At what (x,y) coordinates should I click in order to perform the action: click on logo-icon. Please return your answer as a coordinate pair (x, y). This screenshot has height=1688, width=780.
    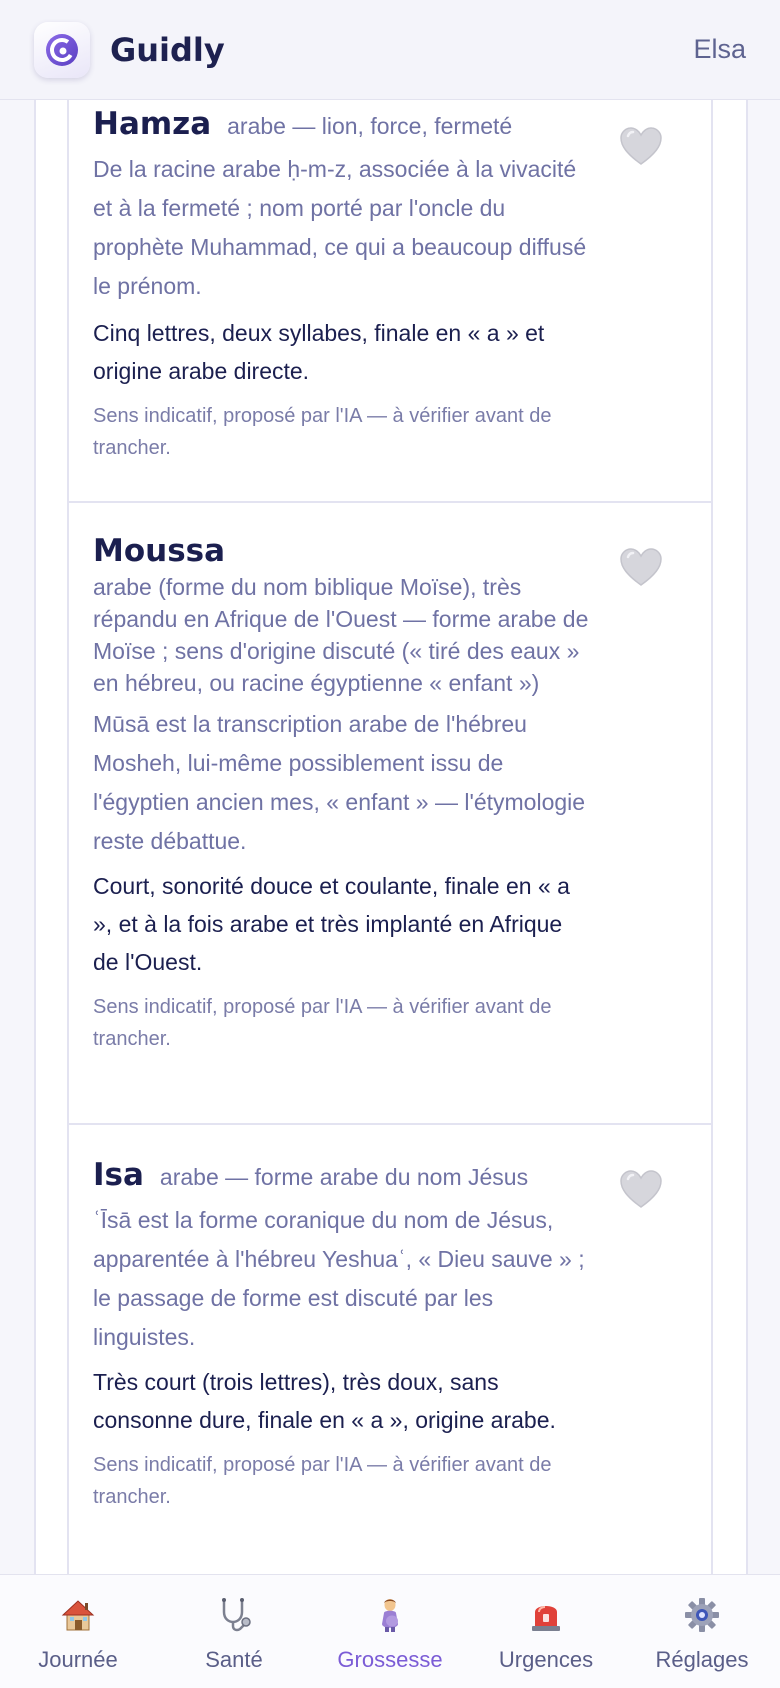
    Looking at the image, I should click on (62, 49).